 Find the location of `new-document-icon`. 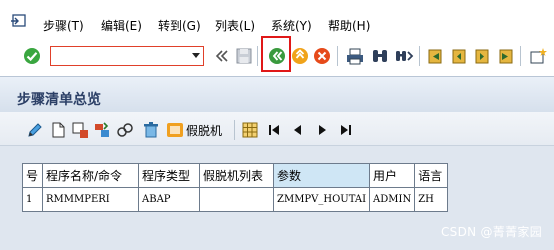

new-document-icon is located at coordinates (58, 130).